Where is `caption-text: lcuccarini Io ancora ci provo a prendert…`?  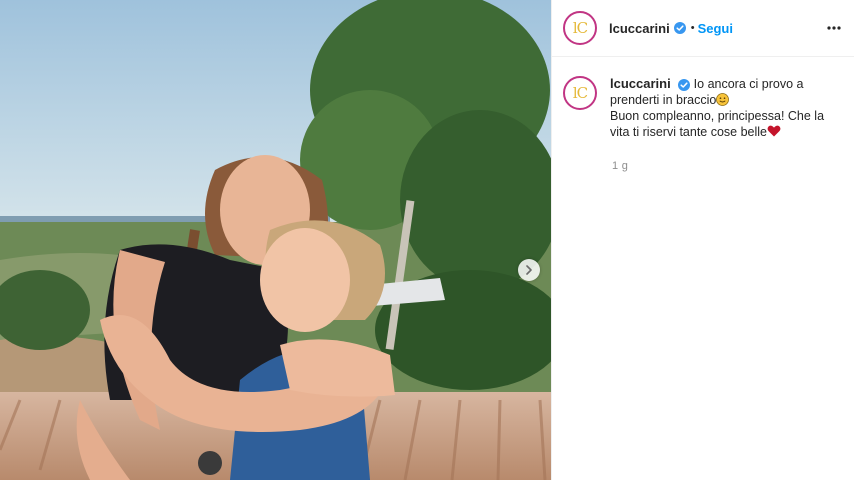
caption-text: lcuccarini Io ancora ci provo a prendert… is located at coordinates (722, 108).